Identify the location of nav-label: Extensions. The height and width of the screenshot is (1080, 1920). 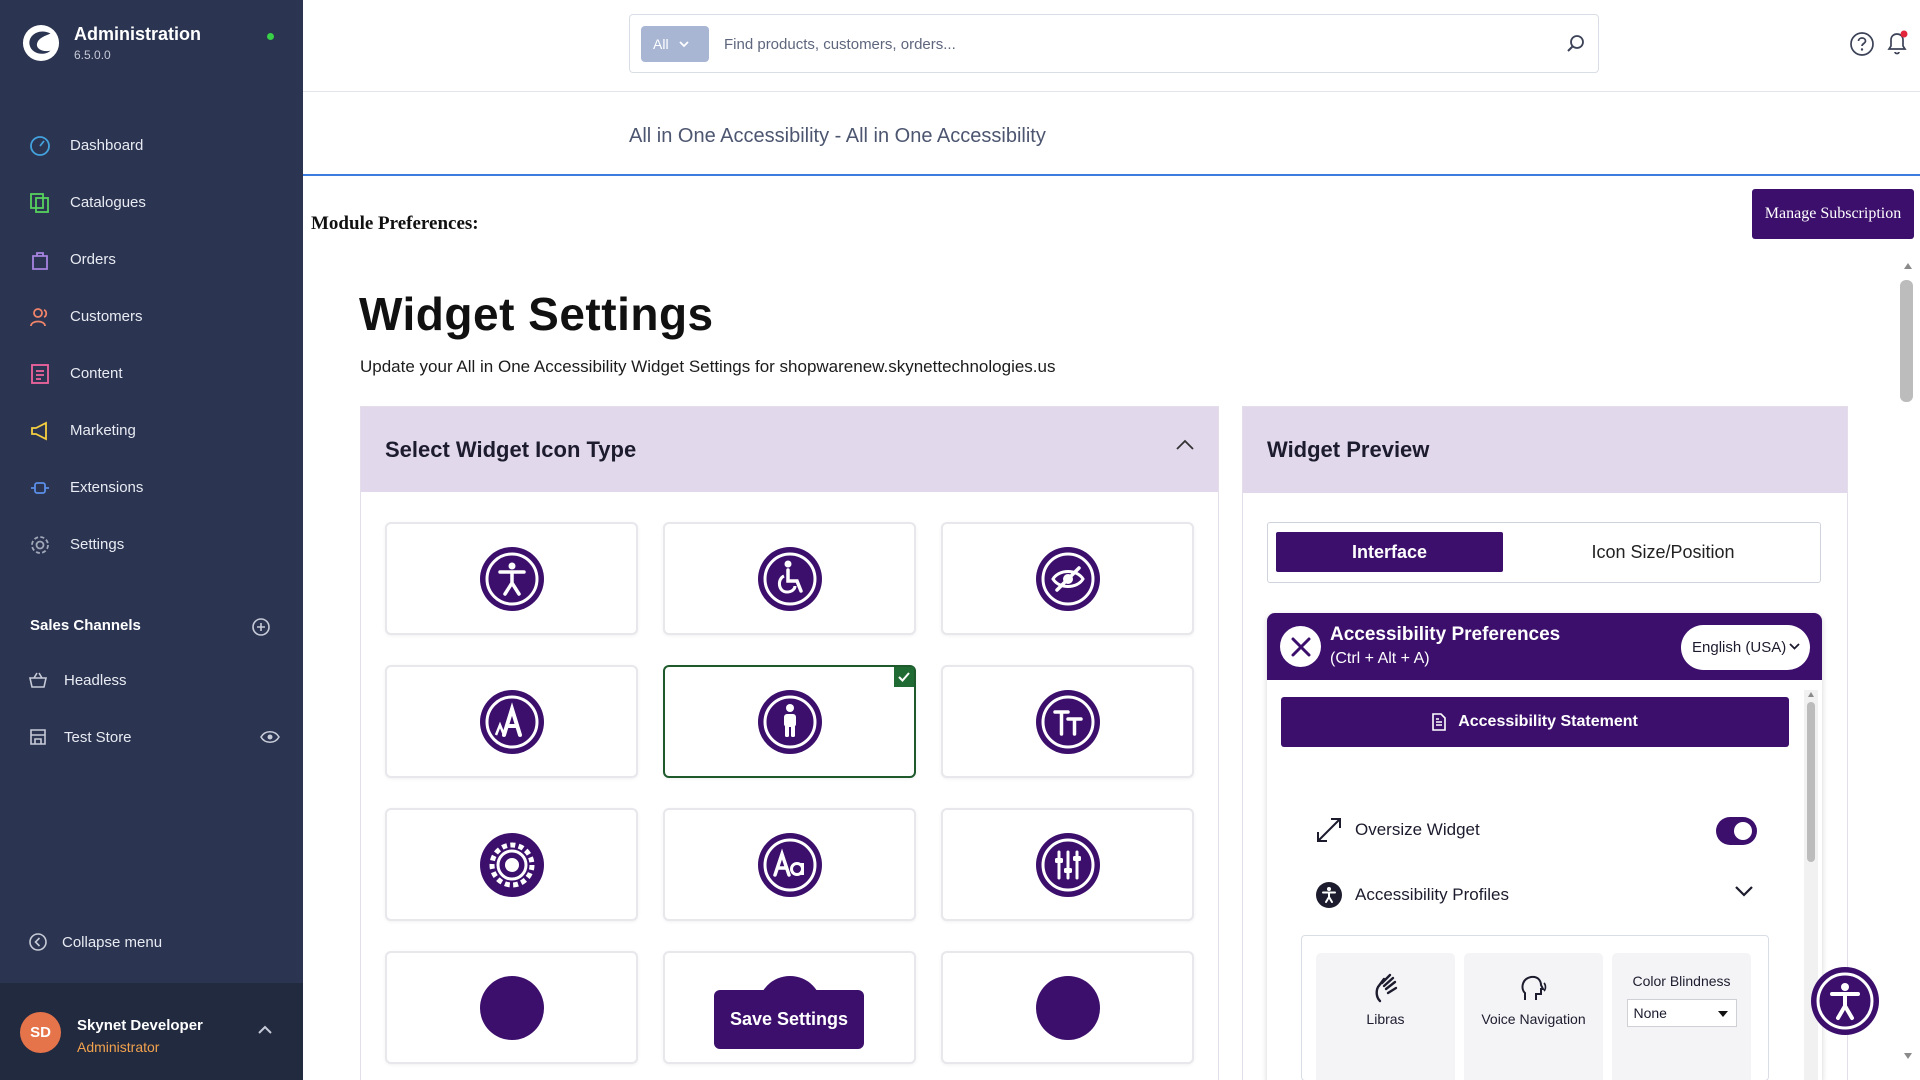
(107, 487).